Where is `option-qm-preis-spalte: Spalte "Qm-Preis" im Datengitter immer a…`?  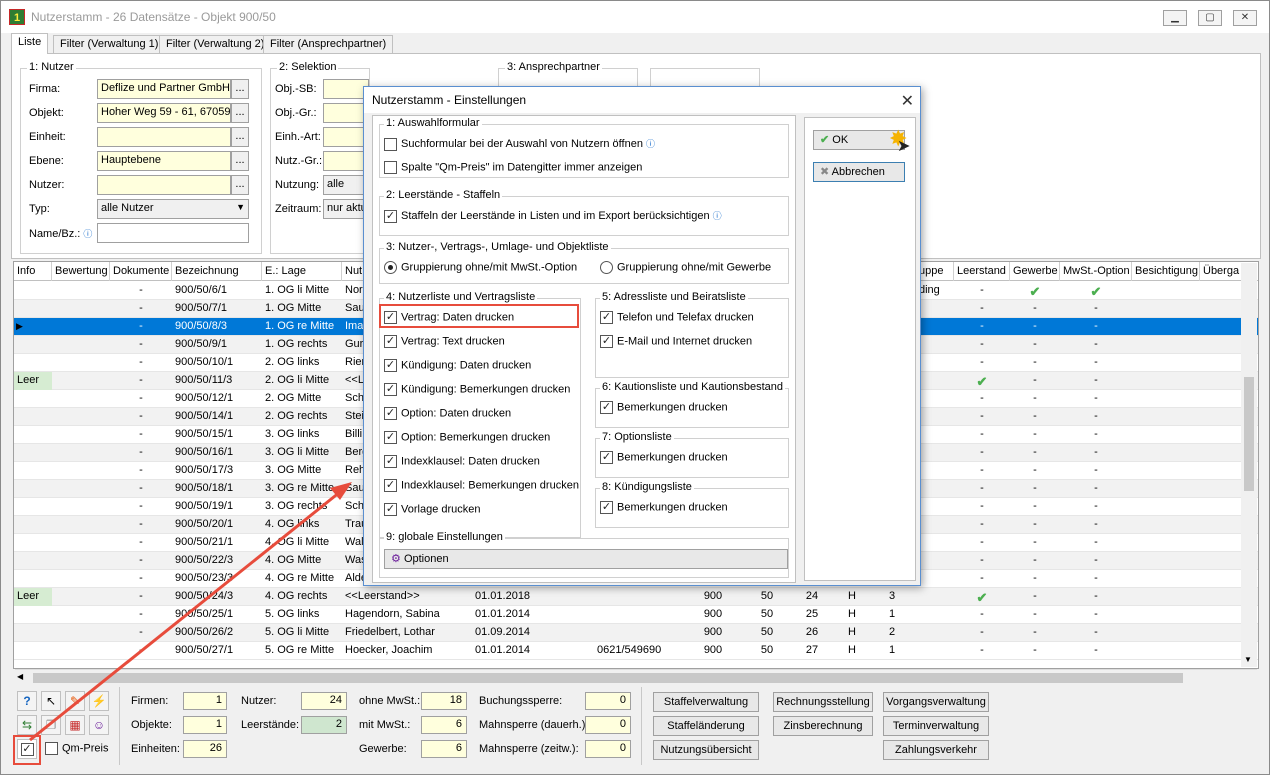
option-qm-preis-spalte: Spalte "Qm-Preis" im Datengitter immer a… is located at coordinates (513, 167).